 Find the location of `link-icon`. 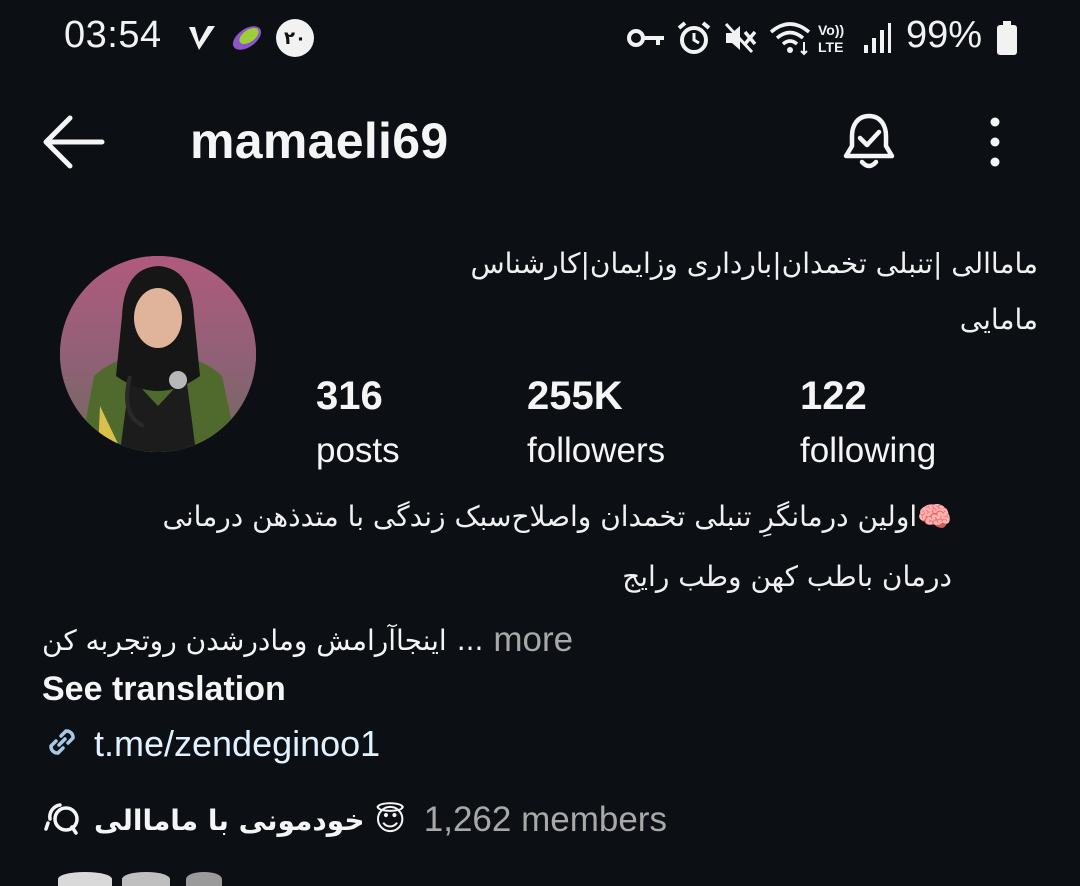

link-icon is located at coordinates (62, 744).